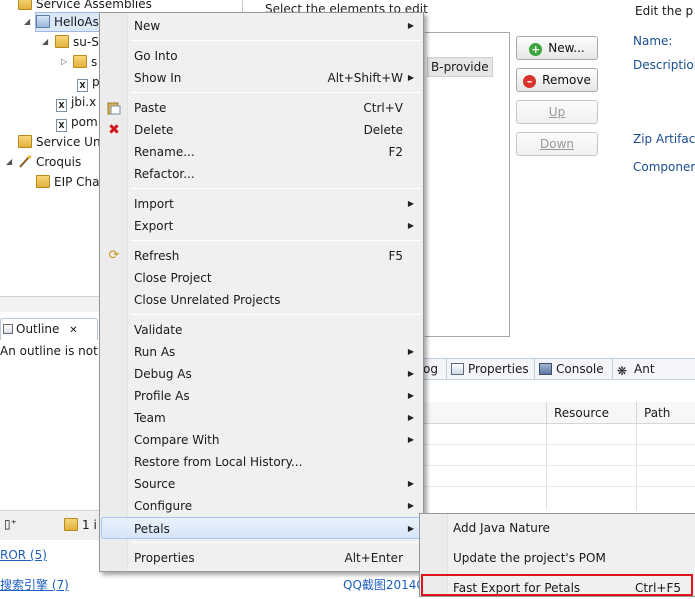 This screenshot has height=599, width=695. What do you see at coordinates (664, 65) in the screenshot?
I see `description-label: Description` at bounding box center [664, 65].